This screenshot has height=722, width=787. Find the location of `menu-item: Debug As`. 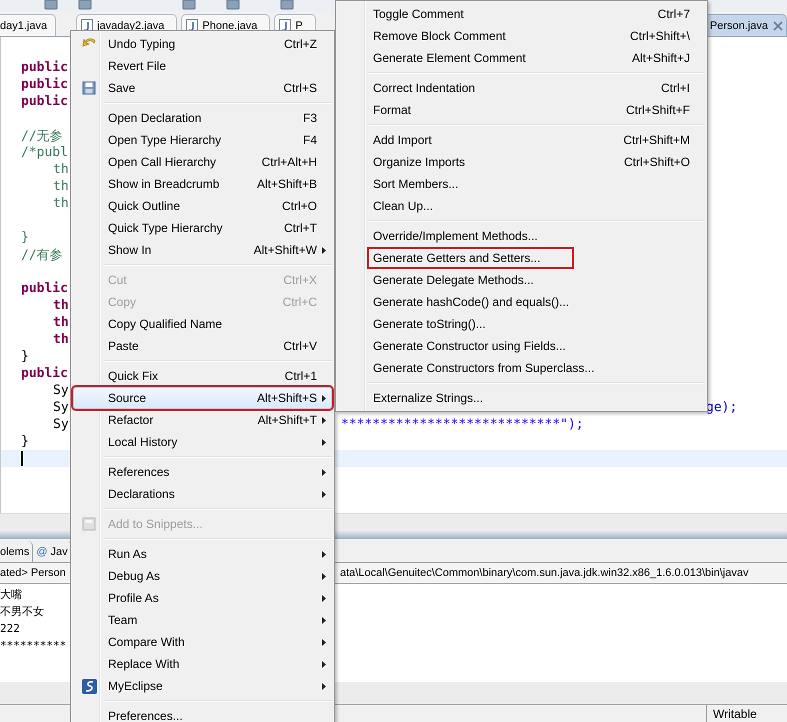

menu-item: Debug As is located at coordinates (202, 576).